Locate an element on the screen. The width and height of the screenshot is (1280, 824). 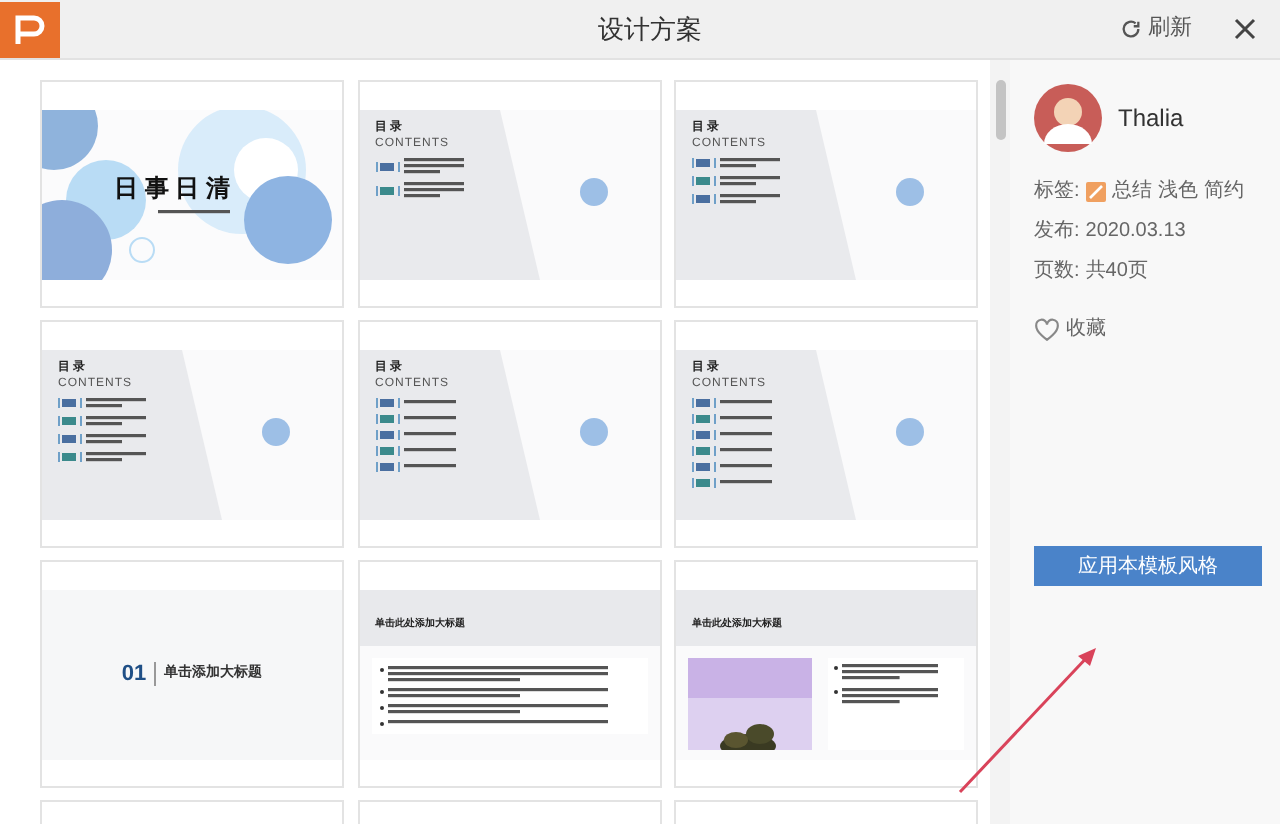
pages-label: 页数: is located at coordinates (1057, 272).